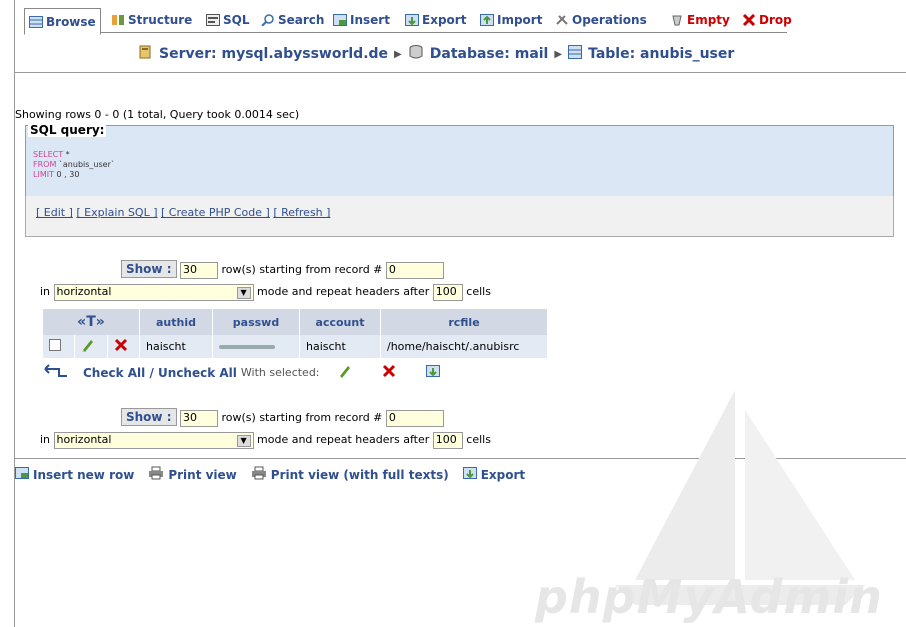 This screenshot has width=906, height=627. Describe the element at coordinates (432, 372) in the screenshot. I see `export-selected-icon` at that location.